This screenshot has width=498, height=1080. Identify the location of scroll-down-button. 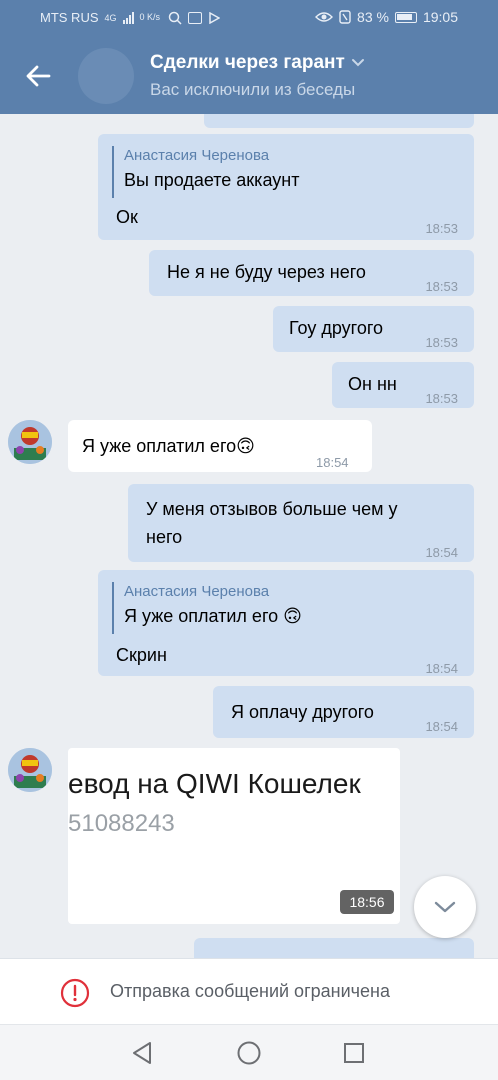
(445, 907).